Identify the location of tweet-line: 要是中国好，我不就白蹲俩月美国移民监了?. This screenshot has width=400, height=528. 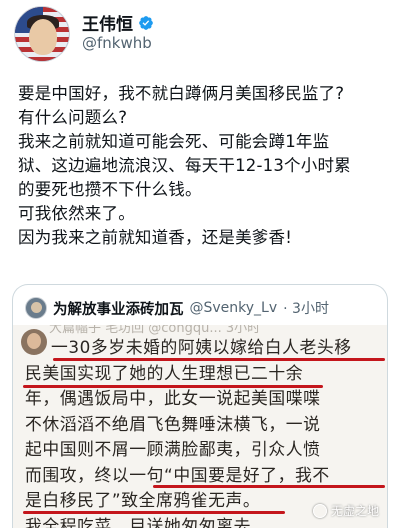
(181, 93).